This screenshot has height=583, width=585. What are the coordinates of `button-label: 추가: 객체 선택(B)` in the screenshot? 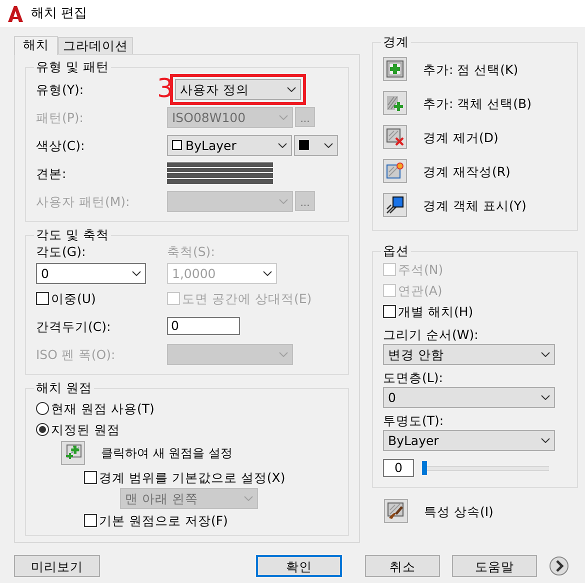 It's located at (477, 103).